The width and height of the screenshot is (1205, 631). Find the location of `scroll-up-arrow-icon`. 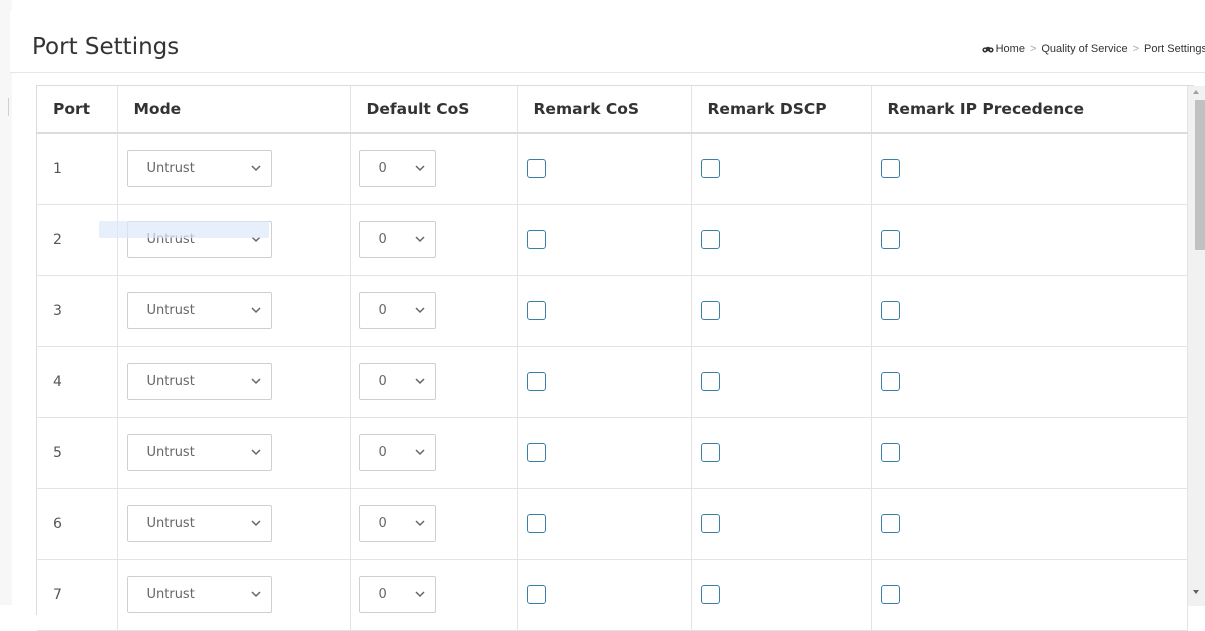

scroll-up-arrow-icon is located at coordinates (1196, 92).